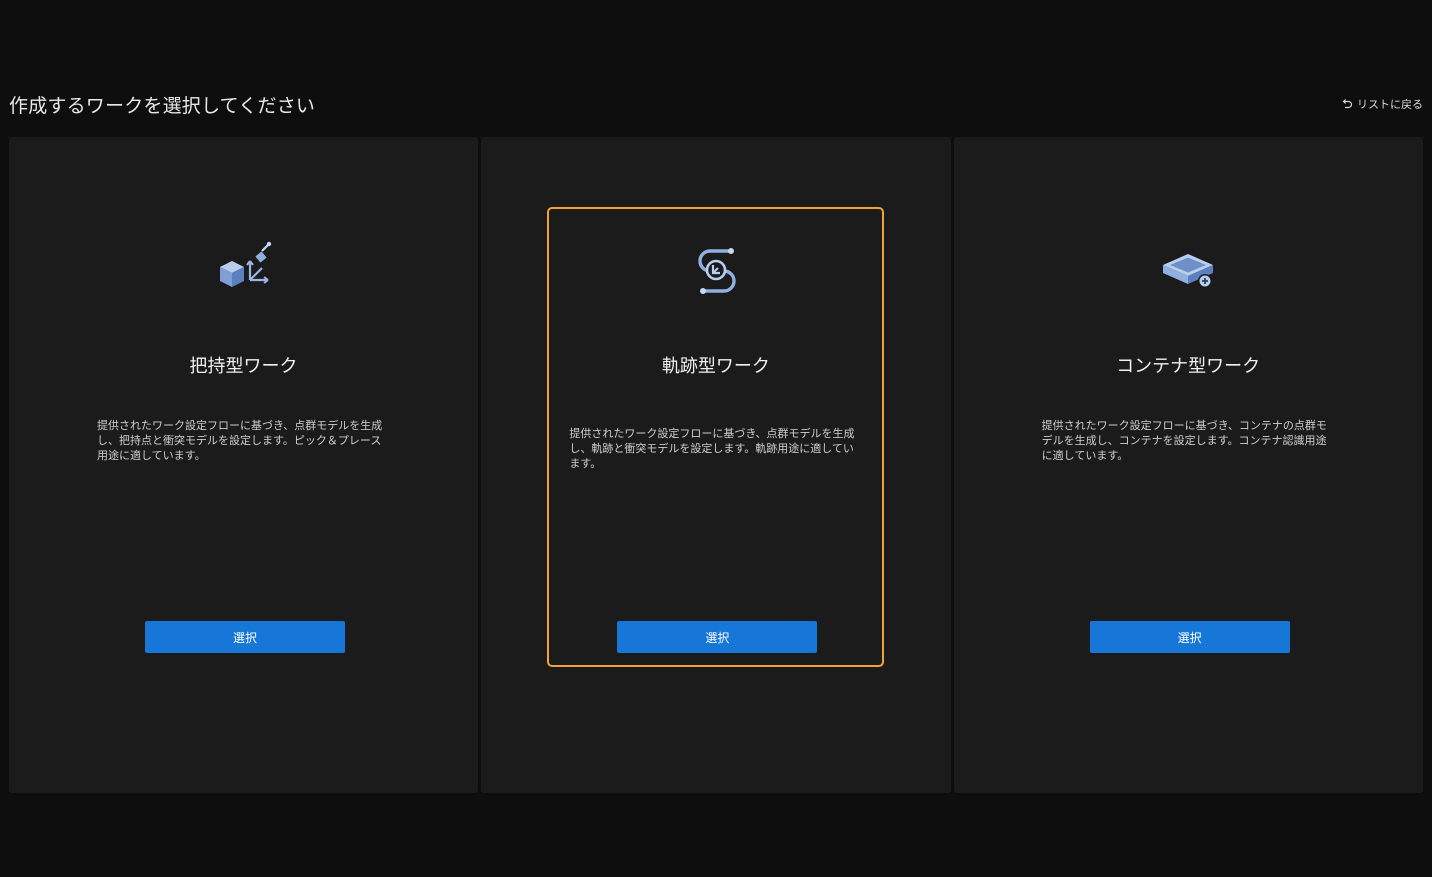  What do you see at coordinates (244, 269) in the screenshot?
I see `cube-pick-icon` at bounding box center [244, 269].